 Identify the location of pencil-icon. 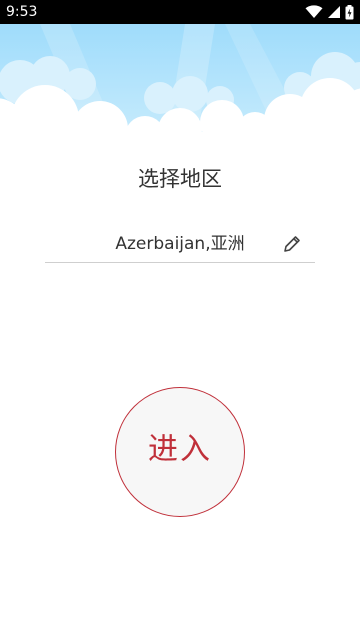
(292, 244).